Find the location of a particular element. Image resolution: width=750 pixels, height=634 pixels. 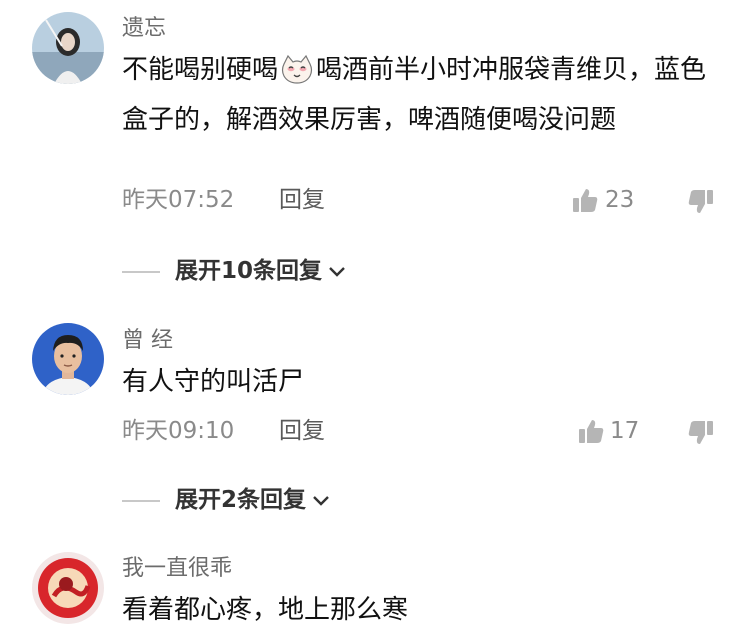

comment-text: 看着都心疼，地上那么寒 is located at coordinates (265, 610).